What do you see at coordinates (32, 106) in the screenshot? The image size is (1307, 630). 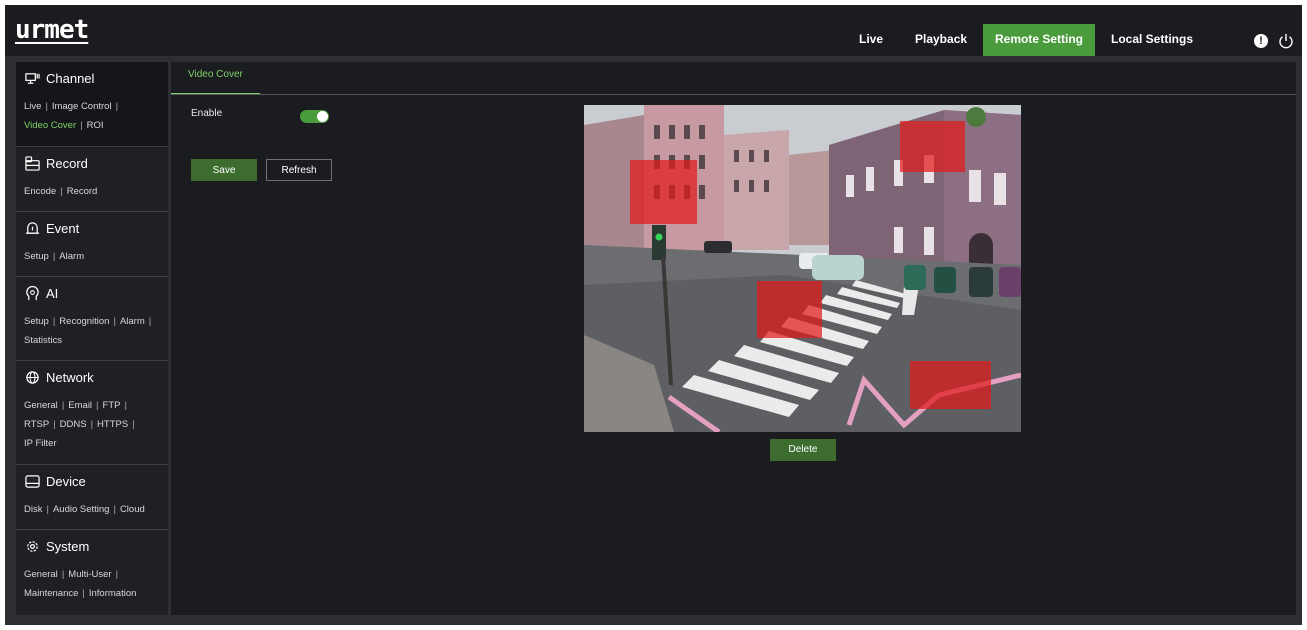 I see `link-channel-live: Live` at bounding box center [32, 106].